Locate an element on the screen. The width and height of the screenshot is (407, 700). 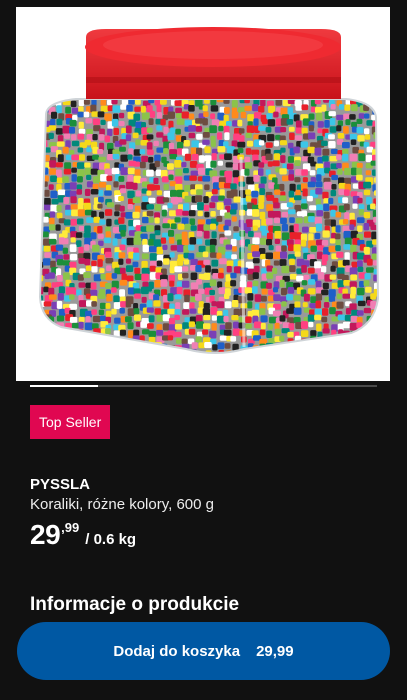
product-name: PYSSLA is located at coordinates (60, 484).